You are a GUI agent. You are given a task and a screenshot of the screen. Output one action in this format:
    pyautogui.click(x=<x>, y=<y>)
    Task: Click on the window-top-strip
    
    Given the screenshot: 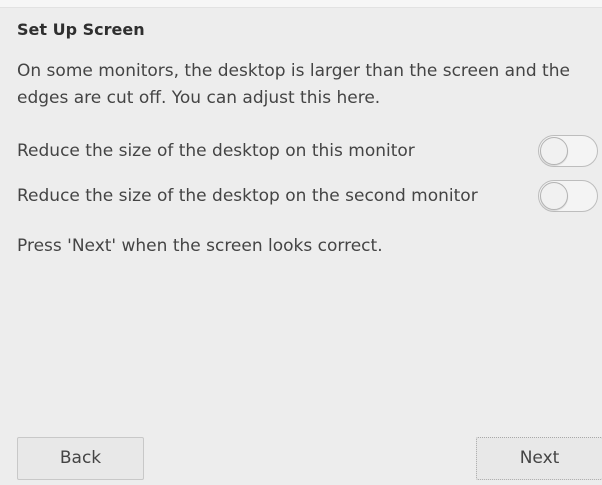 What is the action you would take?
    pyautogui.click(x=301, y=4)
    